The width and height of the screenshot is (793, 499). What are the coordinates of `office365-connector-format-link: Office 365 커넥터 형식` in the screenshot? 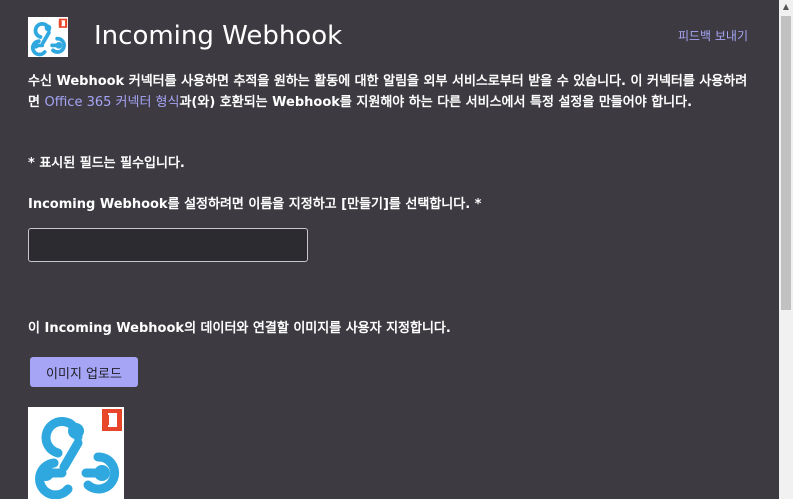 It's located at (112, 102).